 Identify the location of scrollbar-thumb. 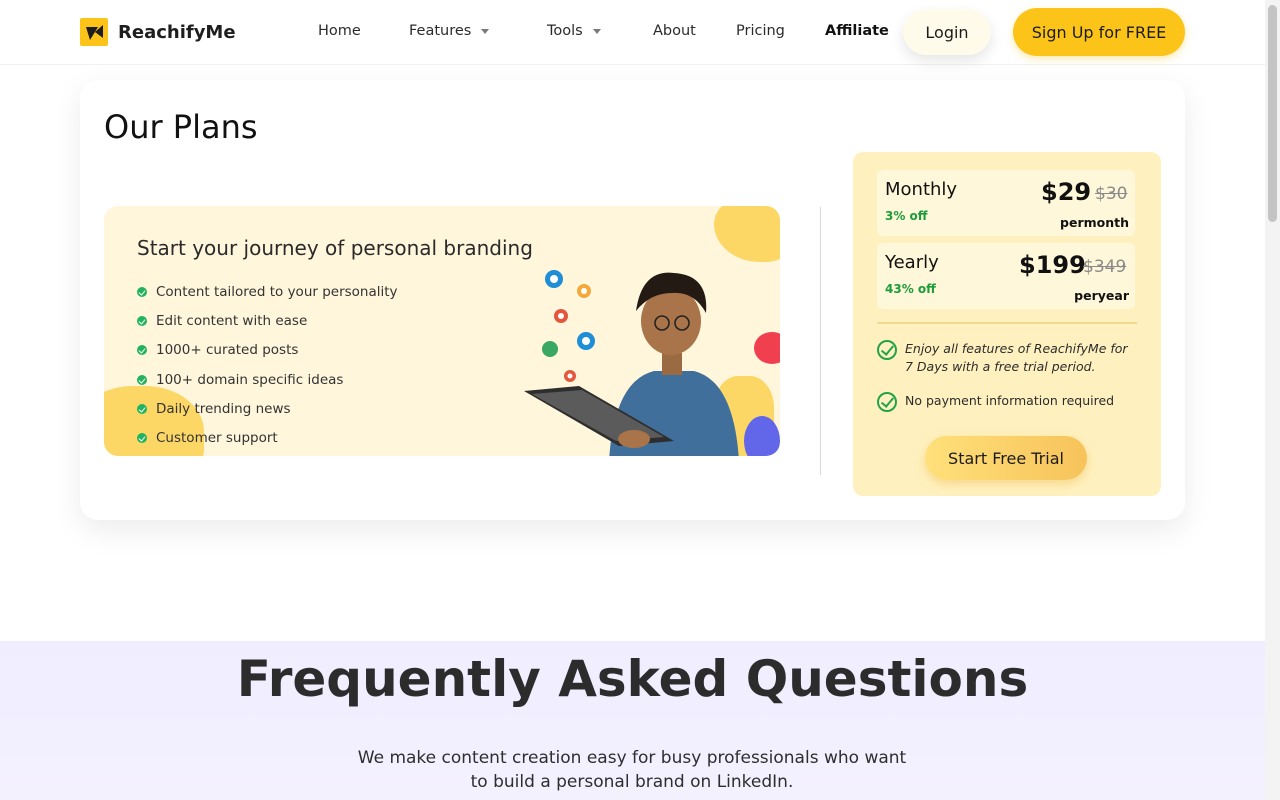
(1272, 113).